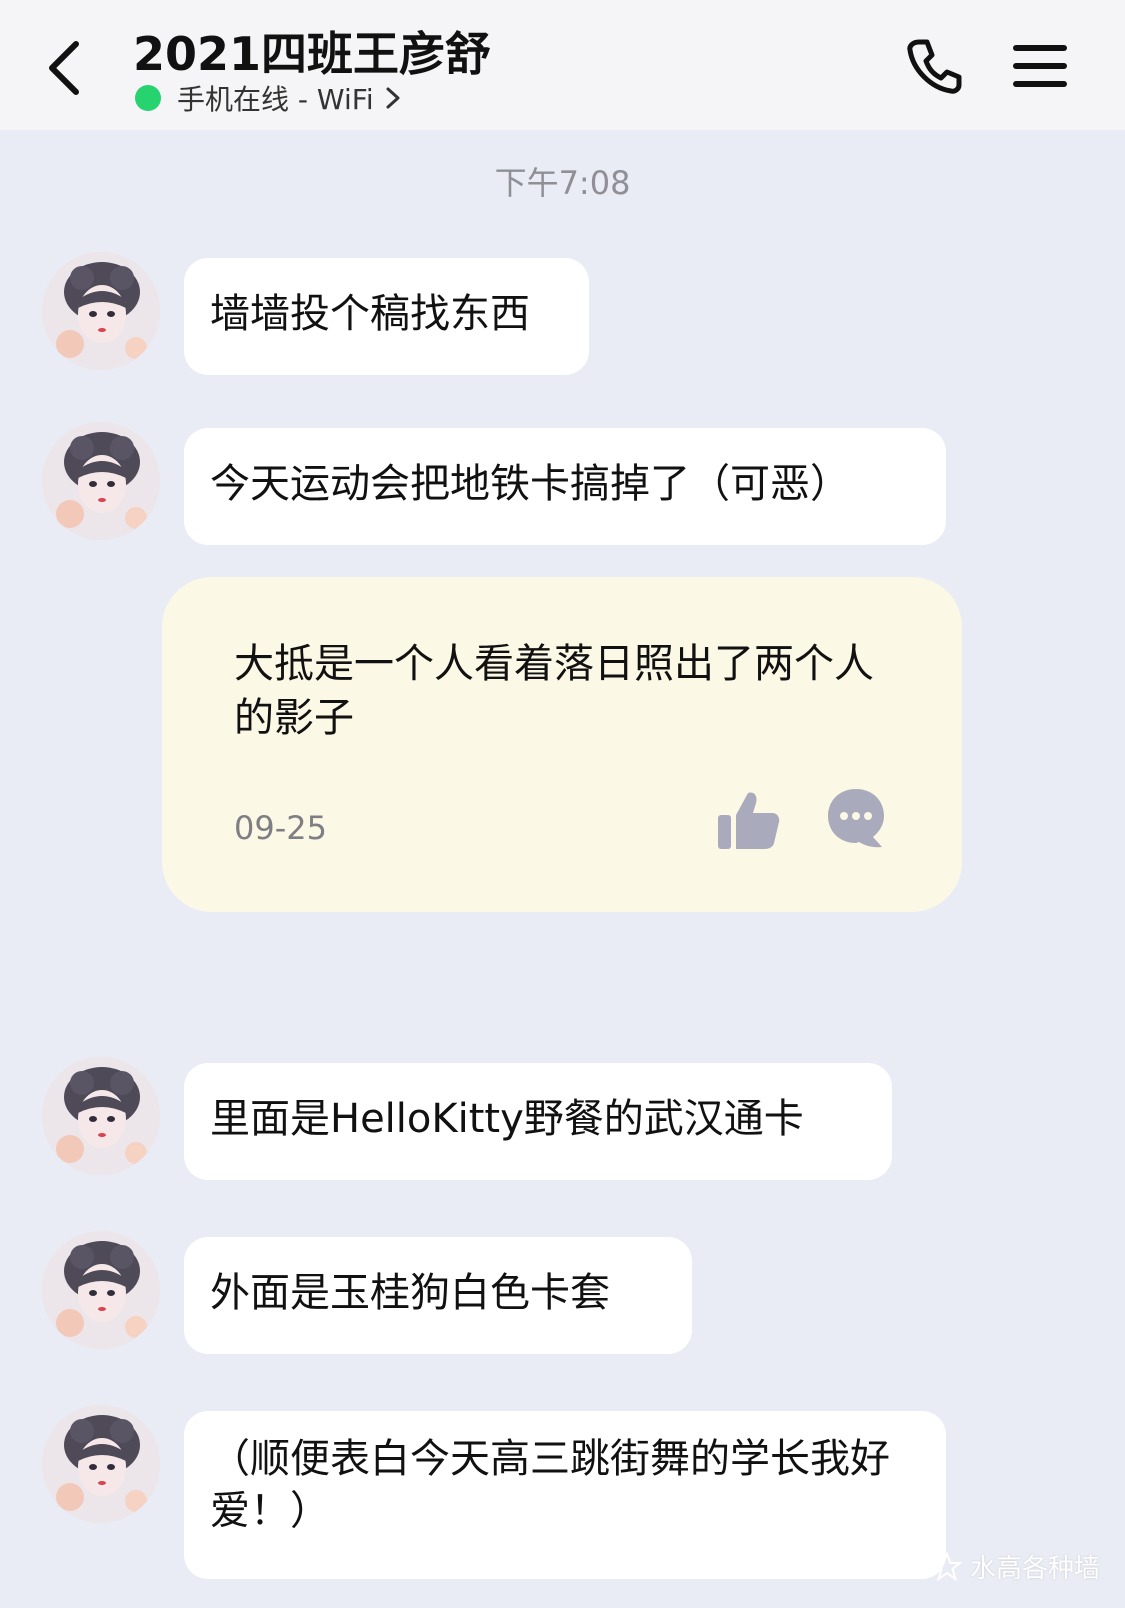 This screenshot has width=1125, height=1608. I want to click on card-date: 09-25, so click(280, 828).